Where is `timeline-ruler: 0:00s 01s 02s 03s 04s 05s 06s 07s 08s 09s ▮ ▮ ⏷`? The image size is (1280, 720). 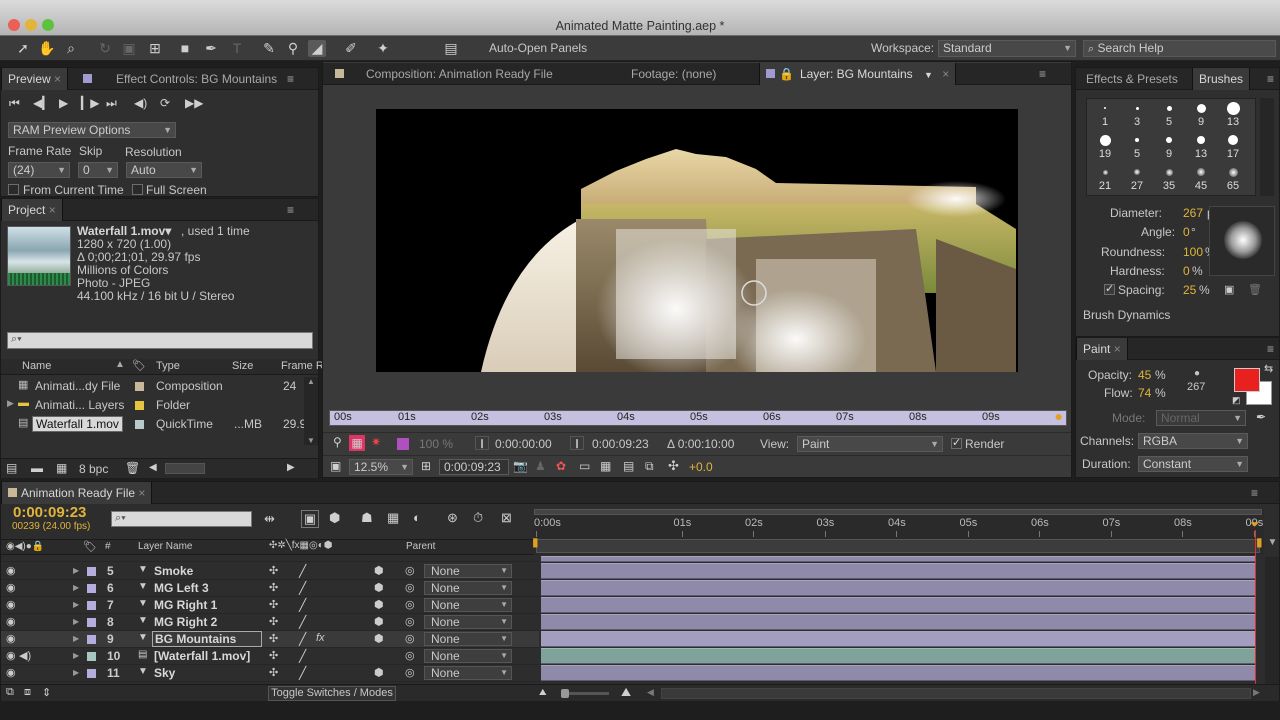 timeline-ruler: 0:00s 01s 02s 03s 04s 05s 06s 07s 08s 09s ▮ ▮ ⏷ is located at coordinates (898, 532).